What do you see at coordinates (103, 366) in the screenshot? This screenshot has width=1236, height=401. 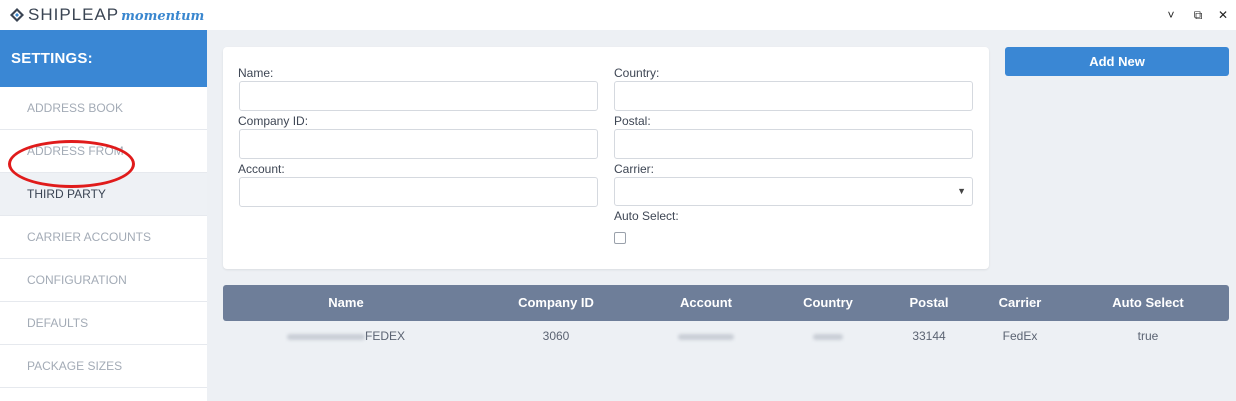 I see `sidebar-item-package-sizes: PACKAGE SIZES` at bounding box center [103, 366].